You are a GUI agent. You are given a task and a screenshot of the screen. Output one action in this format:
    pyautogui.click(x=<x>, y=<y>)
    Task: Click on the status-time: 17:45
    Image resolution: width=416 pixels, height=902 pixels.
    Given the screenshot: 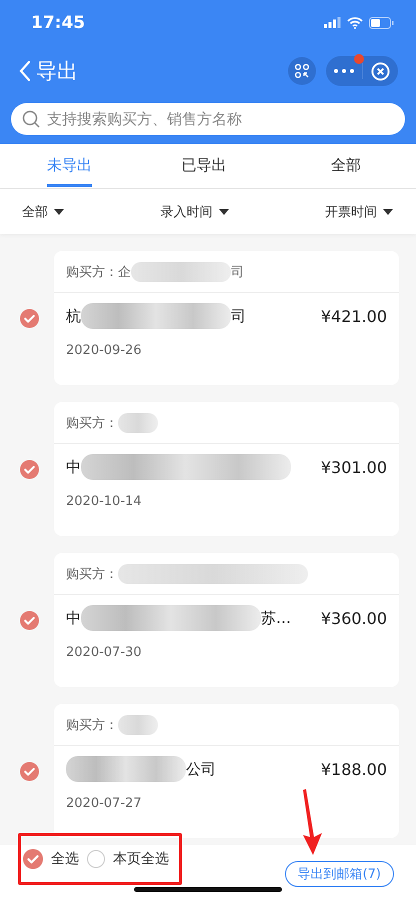 What is the action you would take?
    pyautogui.click(x=58, y=22)
    